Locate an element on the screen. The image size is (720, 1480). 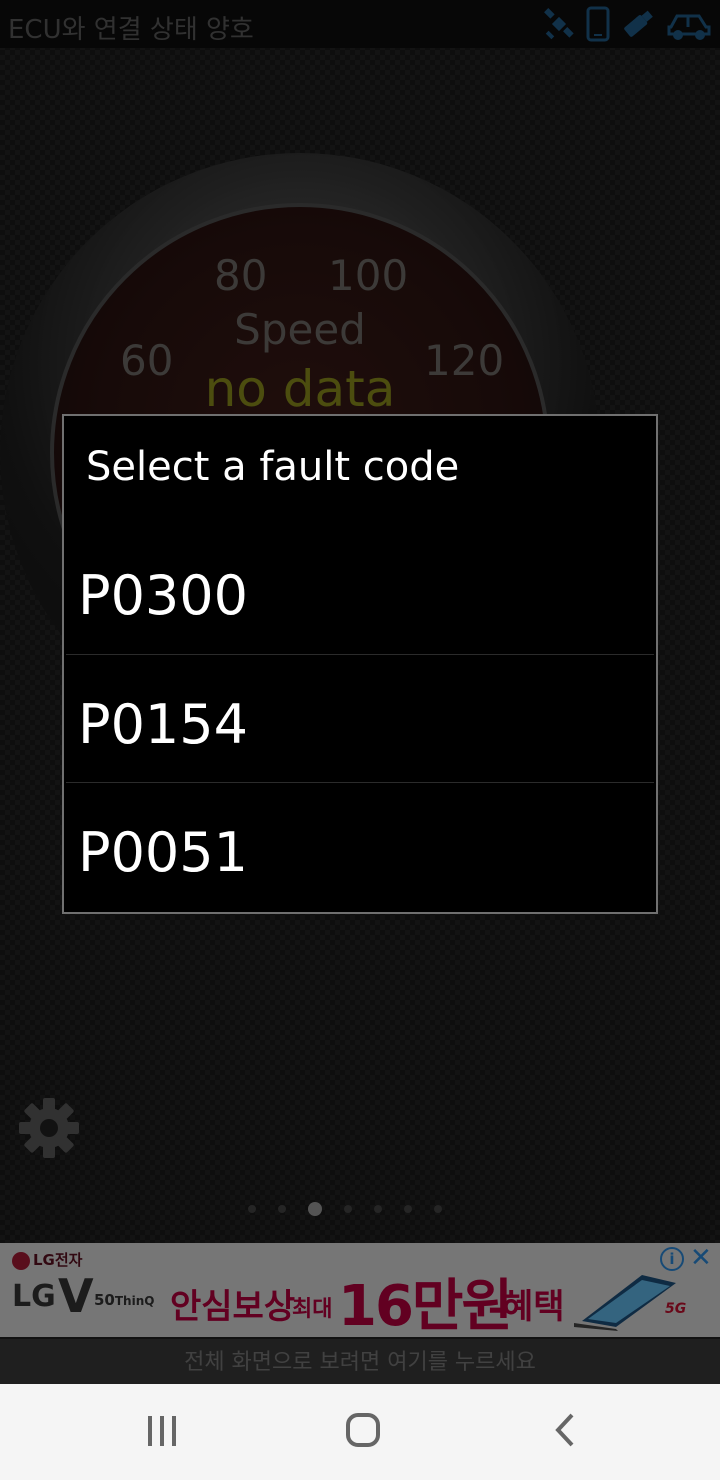
fault-code-item: P0154 is located at coordinates (360, 719).